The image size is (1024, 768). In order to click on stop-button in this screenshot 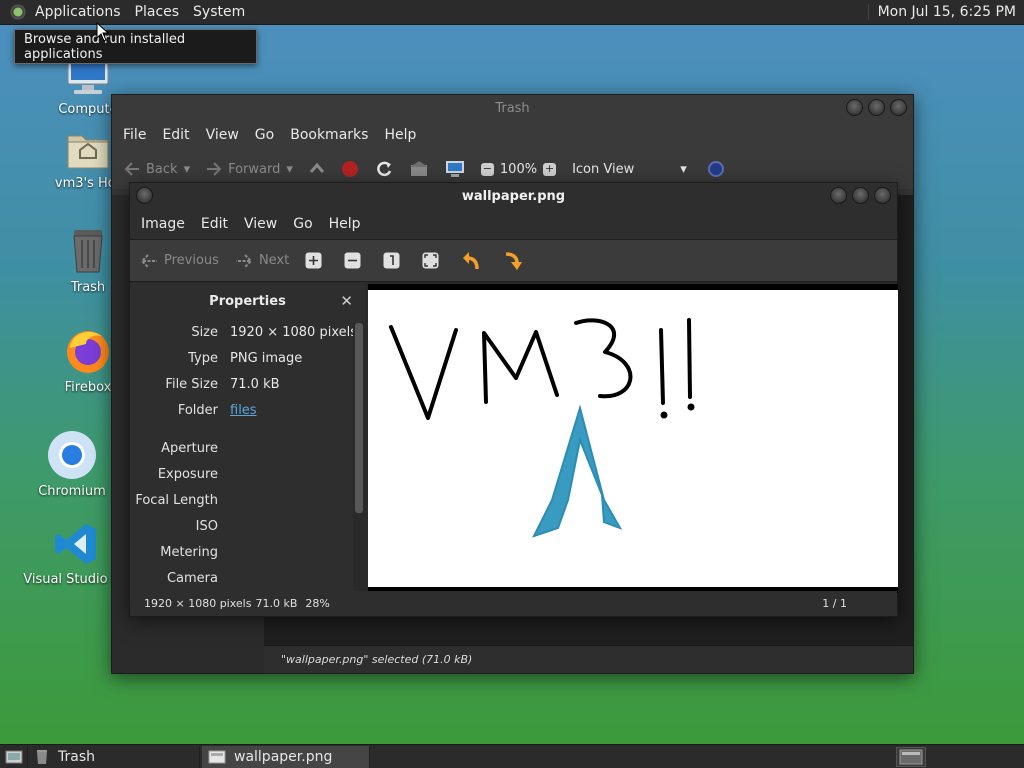, I will do `click(350, 169)`.